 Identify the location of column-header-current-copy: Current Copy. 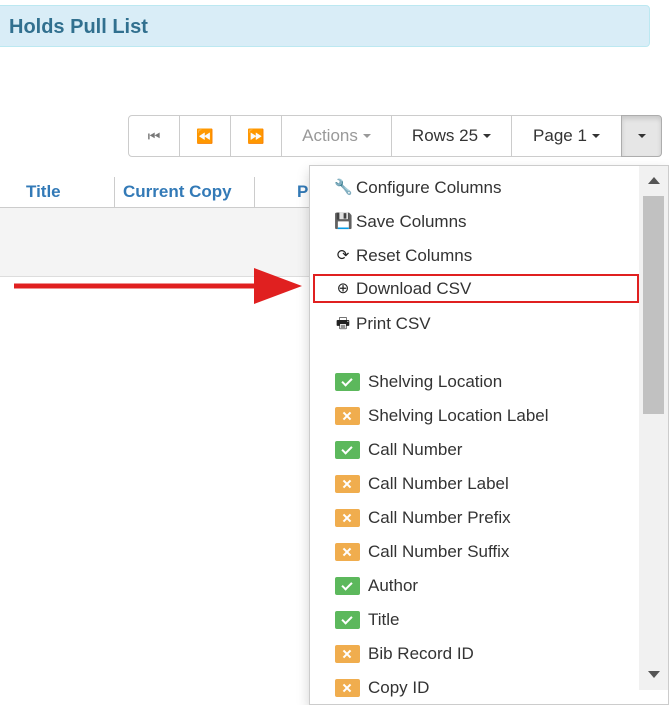
(183, 192).